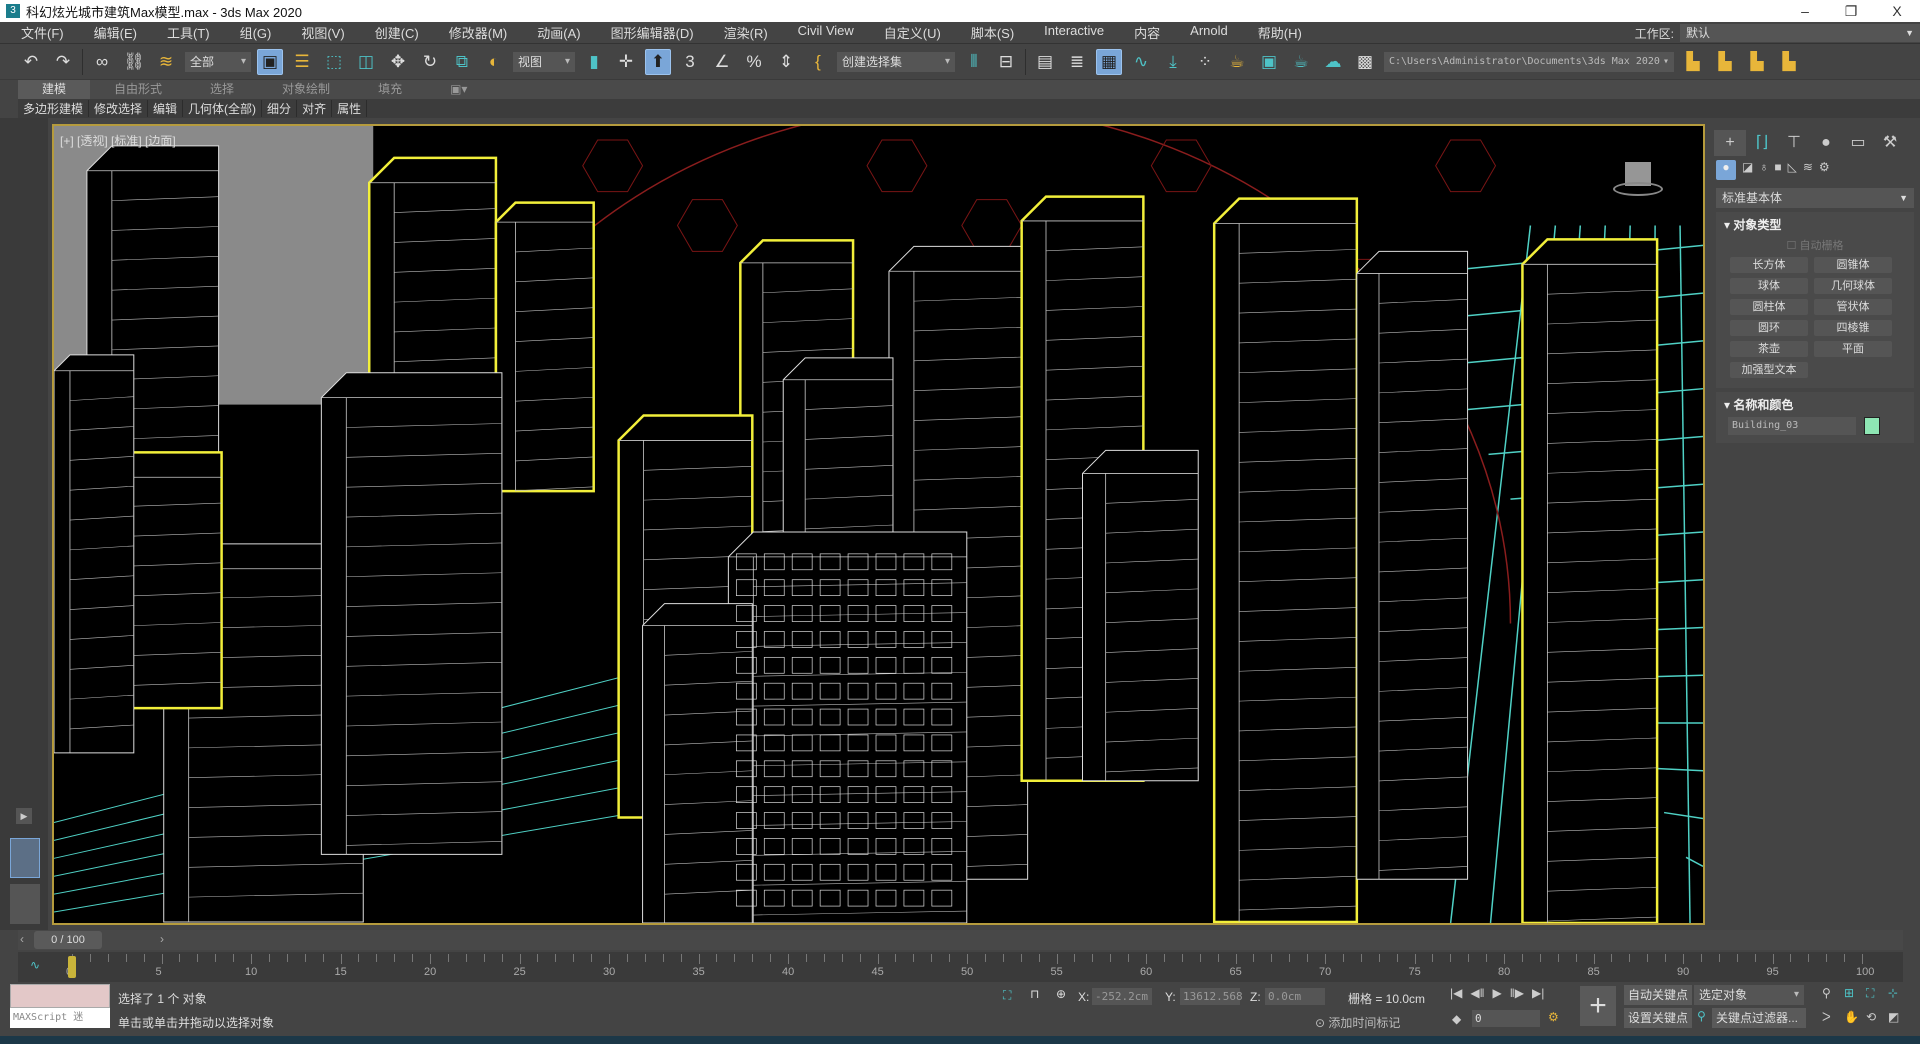  Describe the element at coordinates (494, 62) in the screenshot. I see `placement-icon: ◐` at that location.